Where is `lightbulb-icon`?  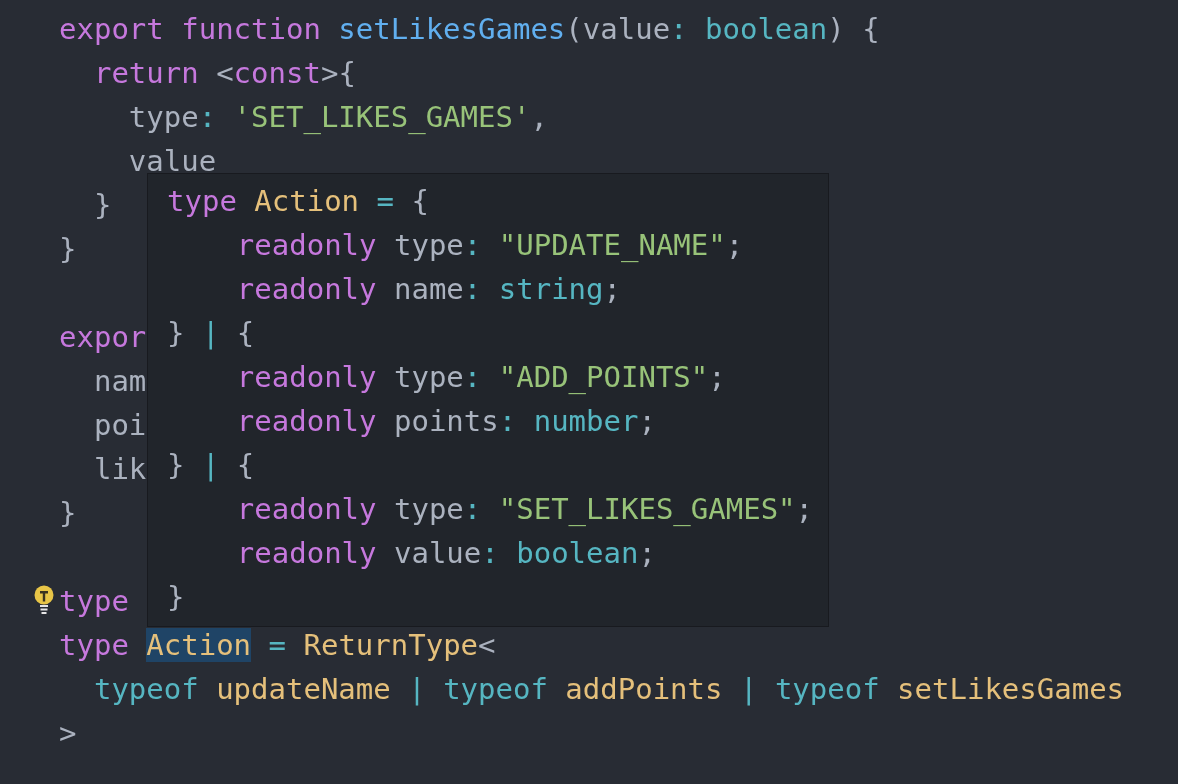
lightbulb-icon is located at coordinates (44, 600).